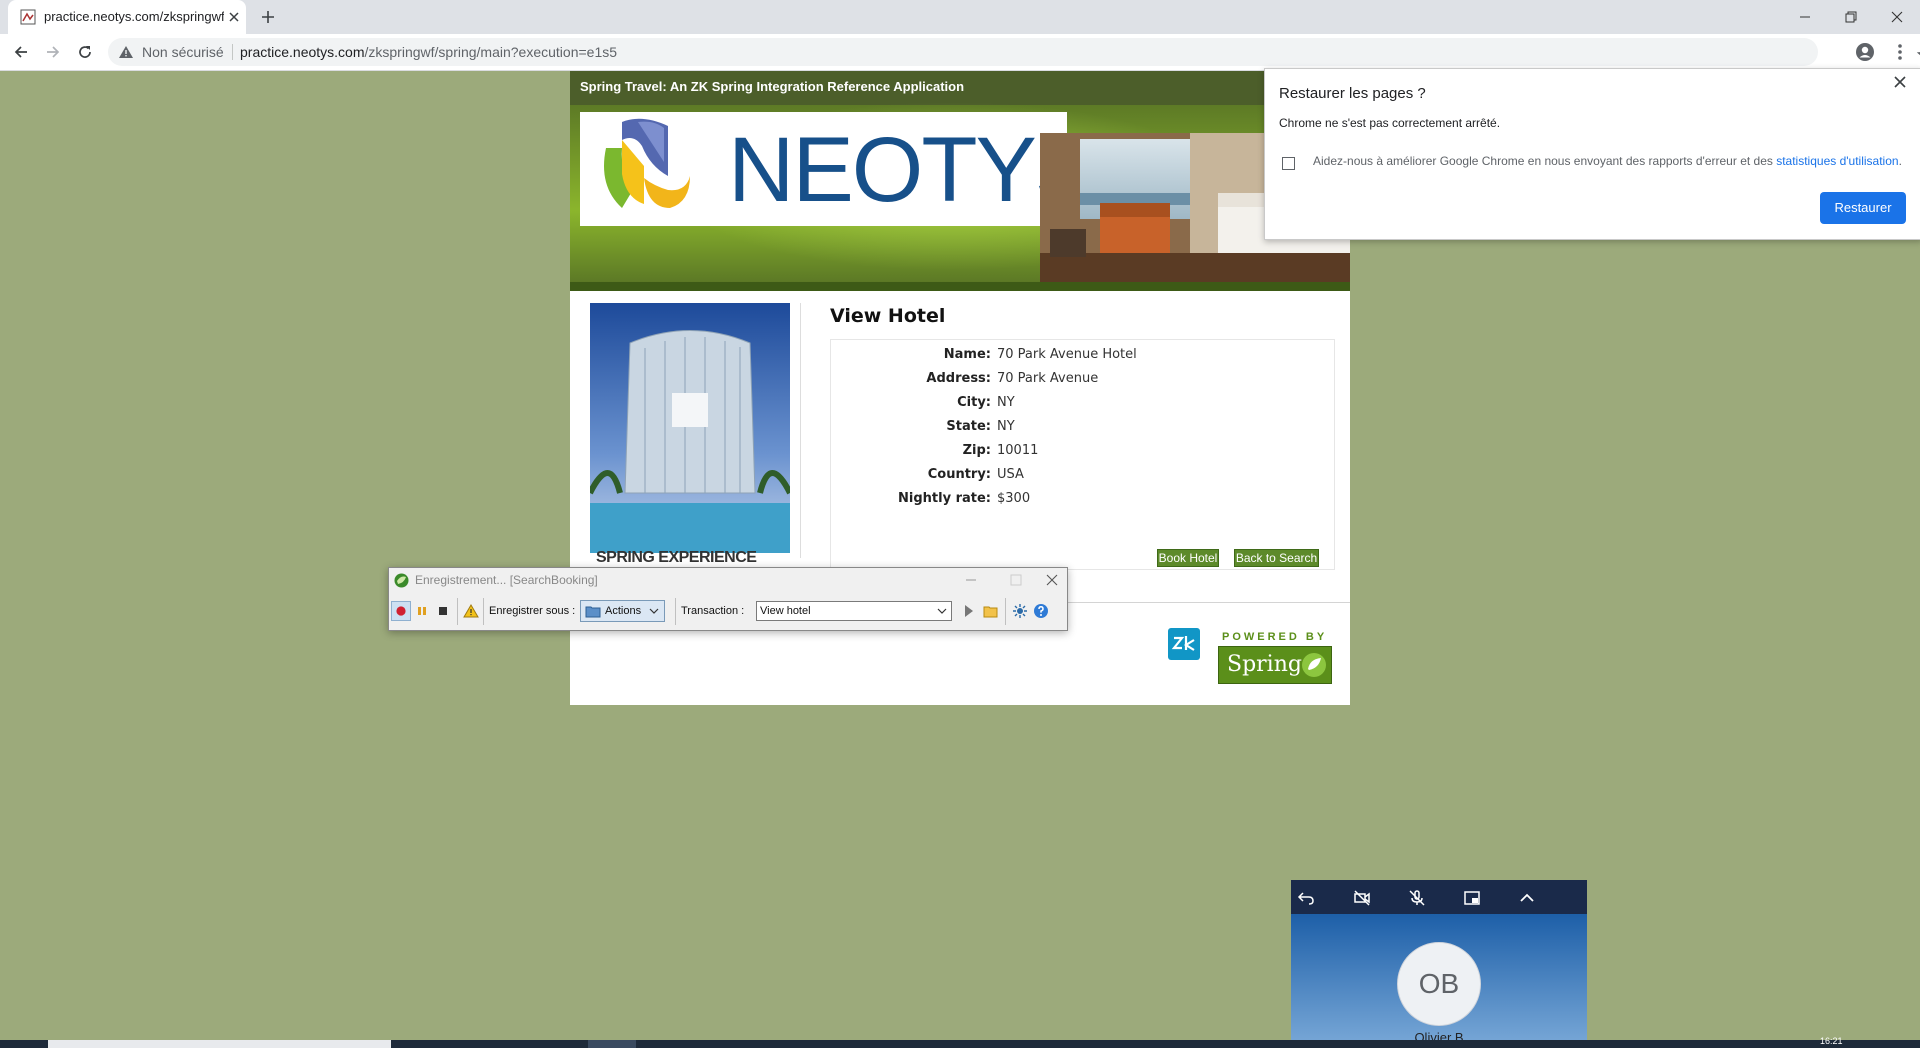 Image resolution: width=1920 pixels, height=1048 pixels. Describe the element at coordinates (1052, 580) in the screenshot. I see `recorder-close-icon` at that location.